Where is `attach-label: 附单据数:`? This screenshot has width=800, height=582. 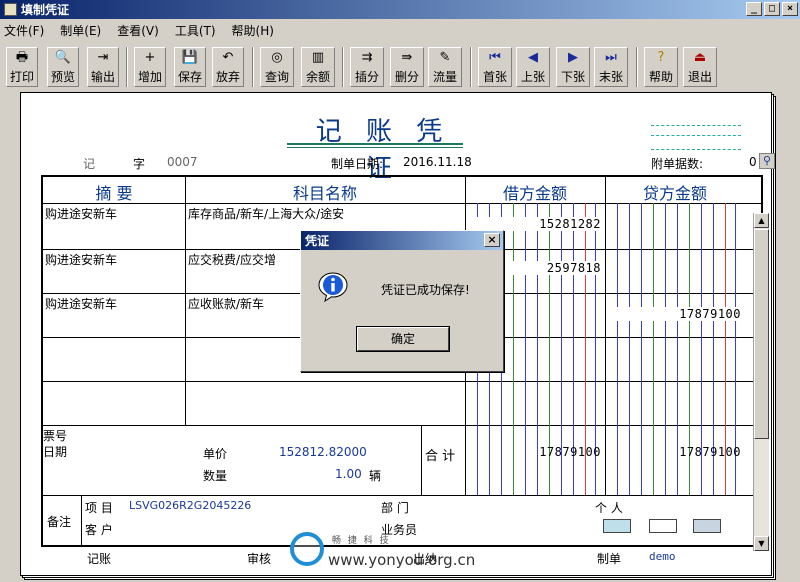
attach-label: 附单据数: is located at coordinates (677, 164).